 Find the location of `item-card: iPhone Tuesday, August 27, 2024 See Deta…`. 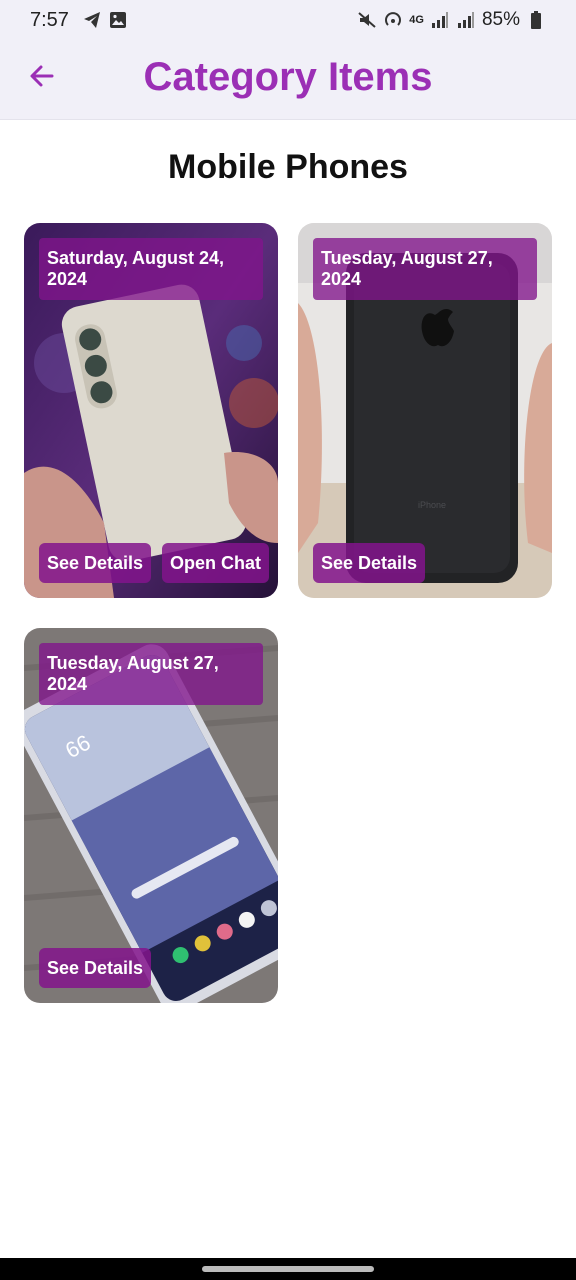

item-card: iPhone Tuesday, August 27, 2024 See Deta… is located at coordinates (425, 410).